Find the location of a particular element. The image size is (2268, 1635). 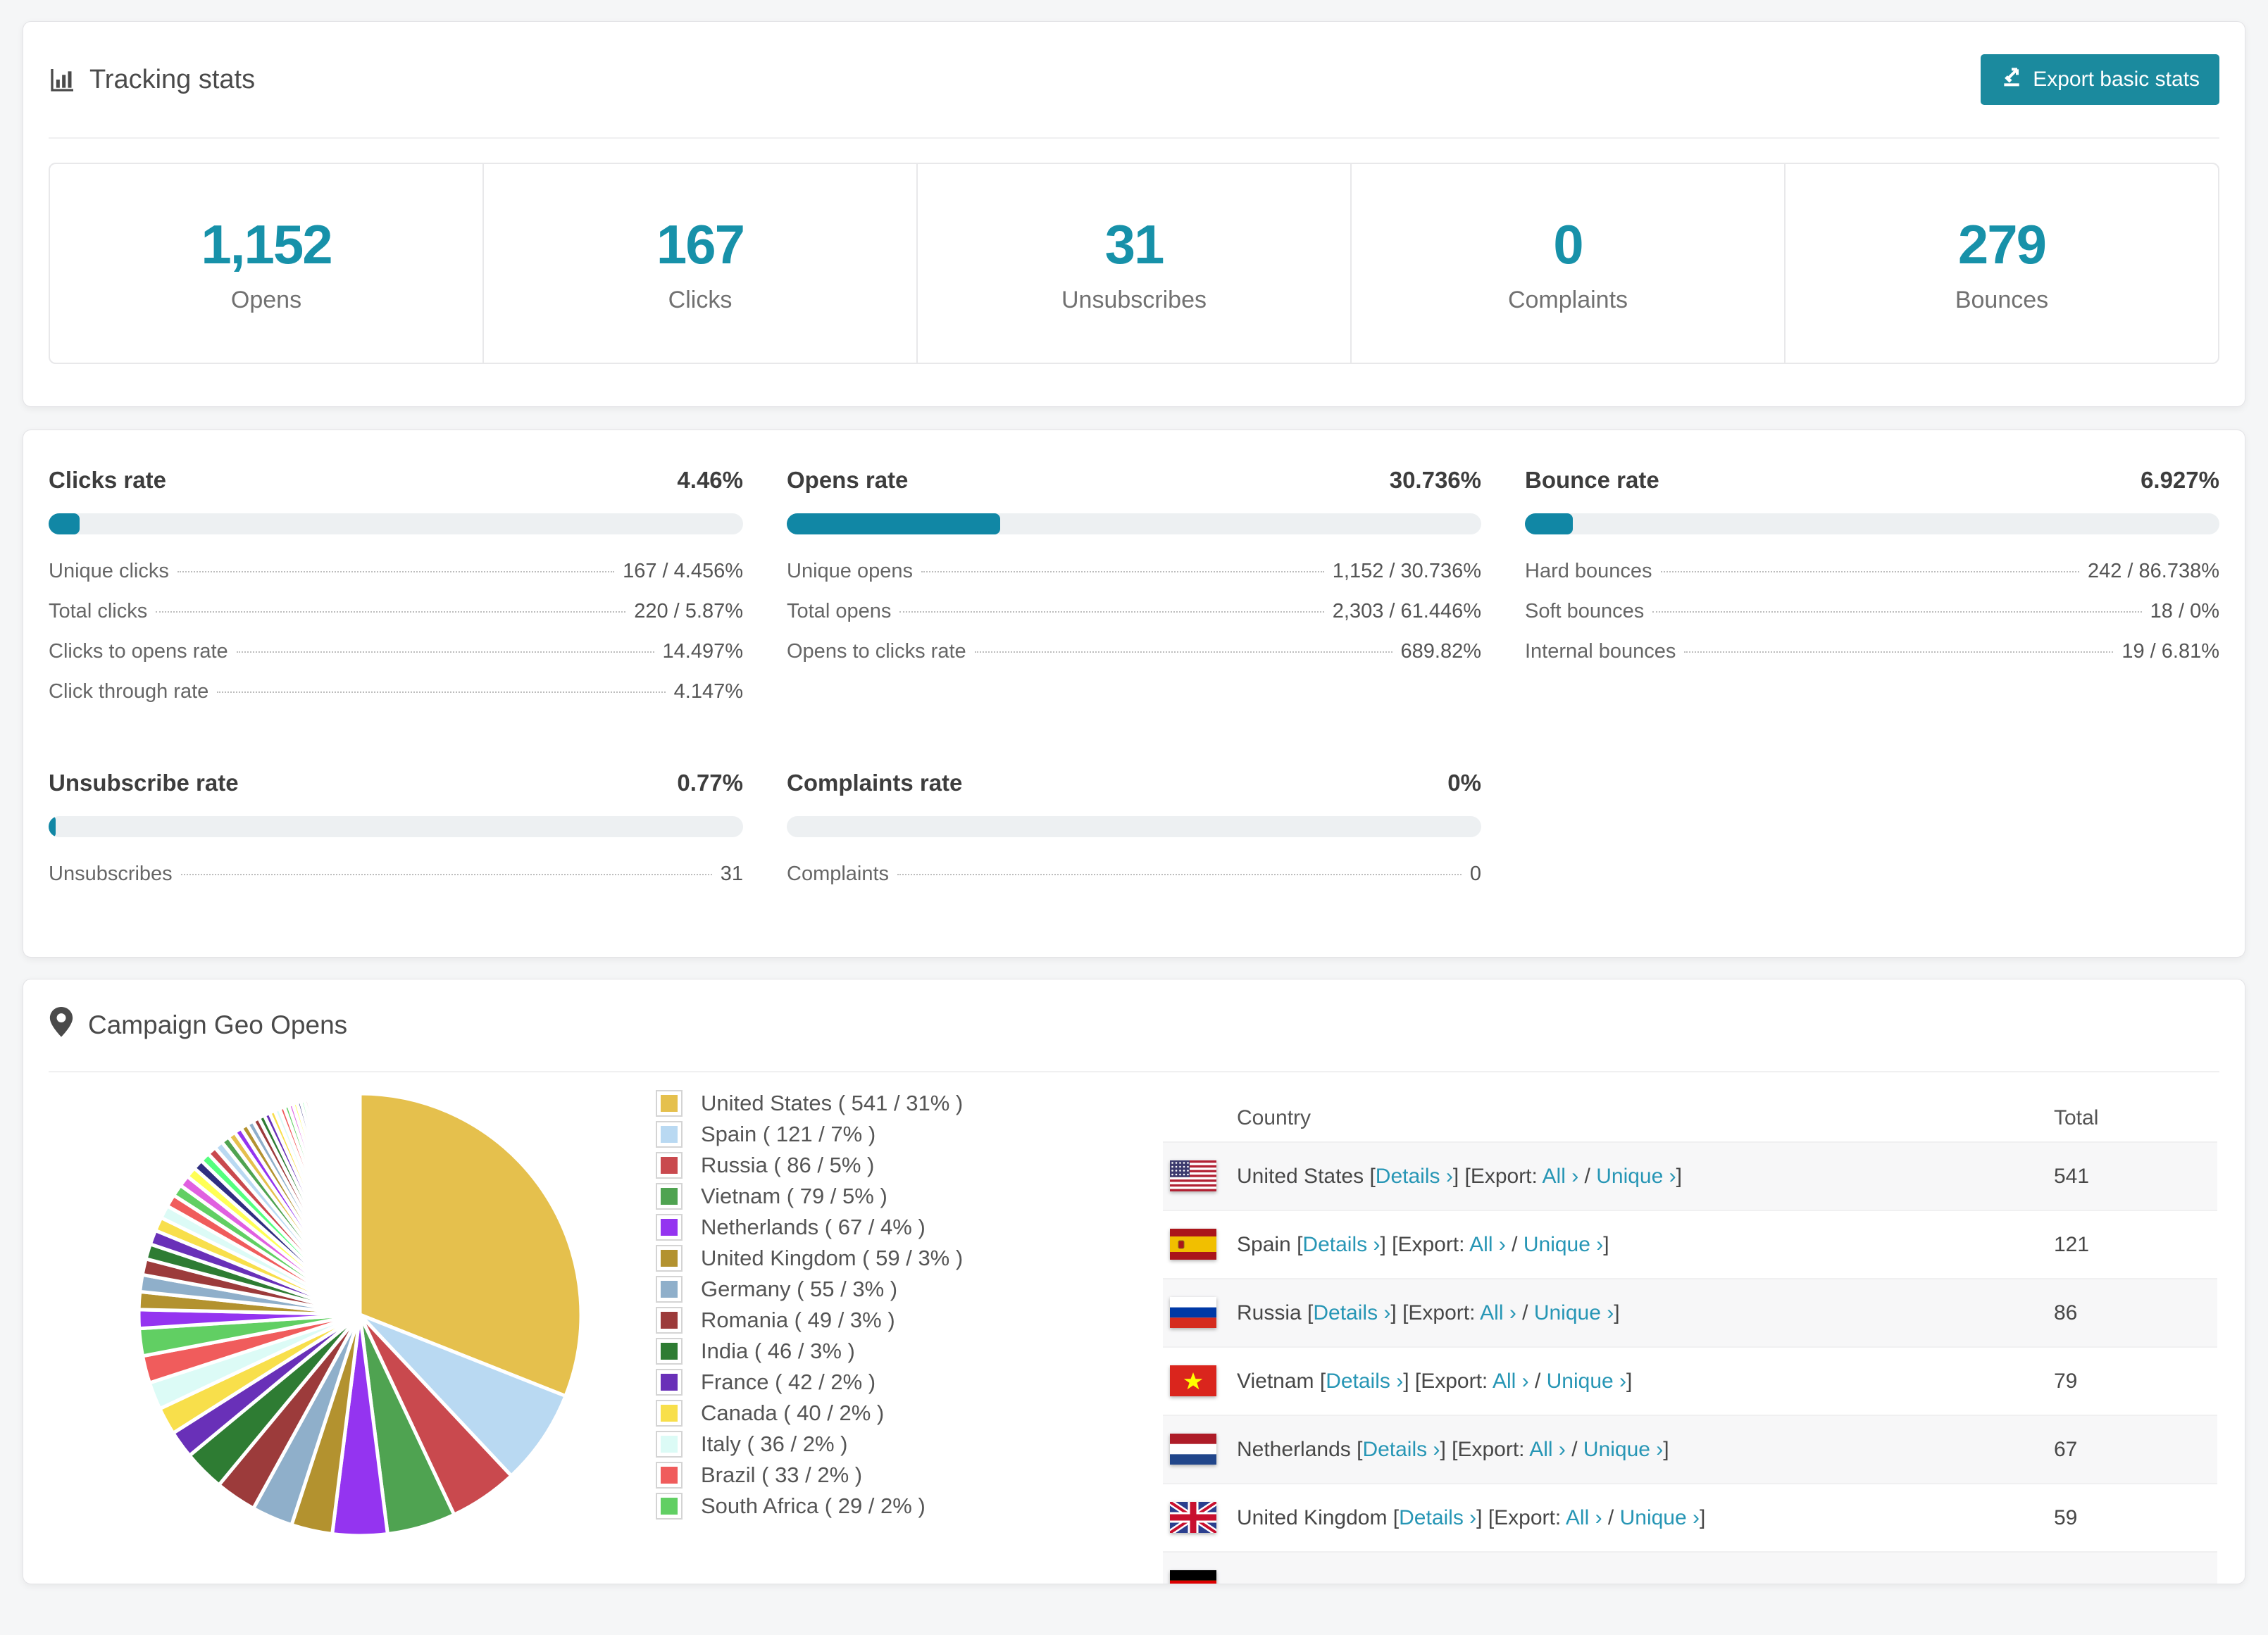

flag-vietnam-icon is located at coordinates (1193, 1380).